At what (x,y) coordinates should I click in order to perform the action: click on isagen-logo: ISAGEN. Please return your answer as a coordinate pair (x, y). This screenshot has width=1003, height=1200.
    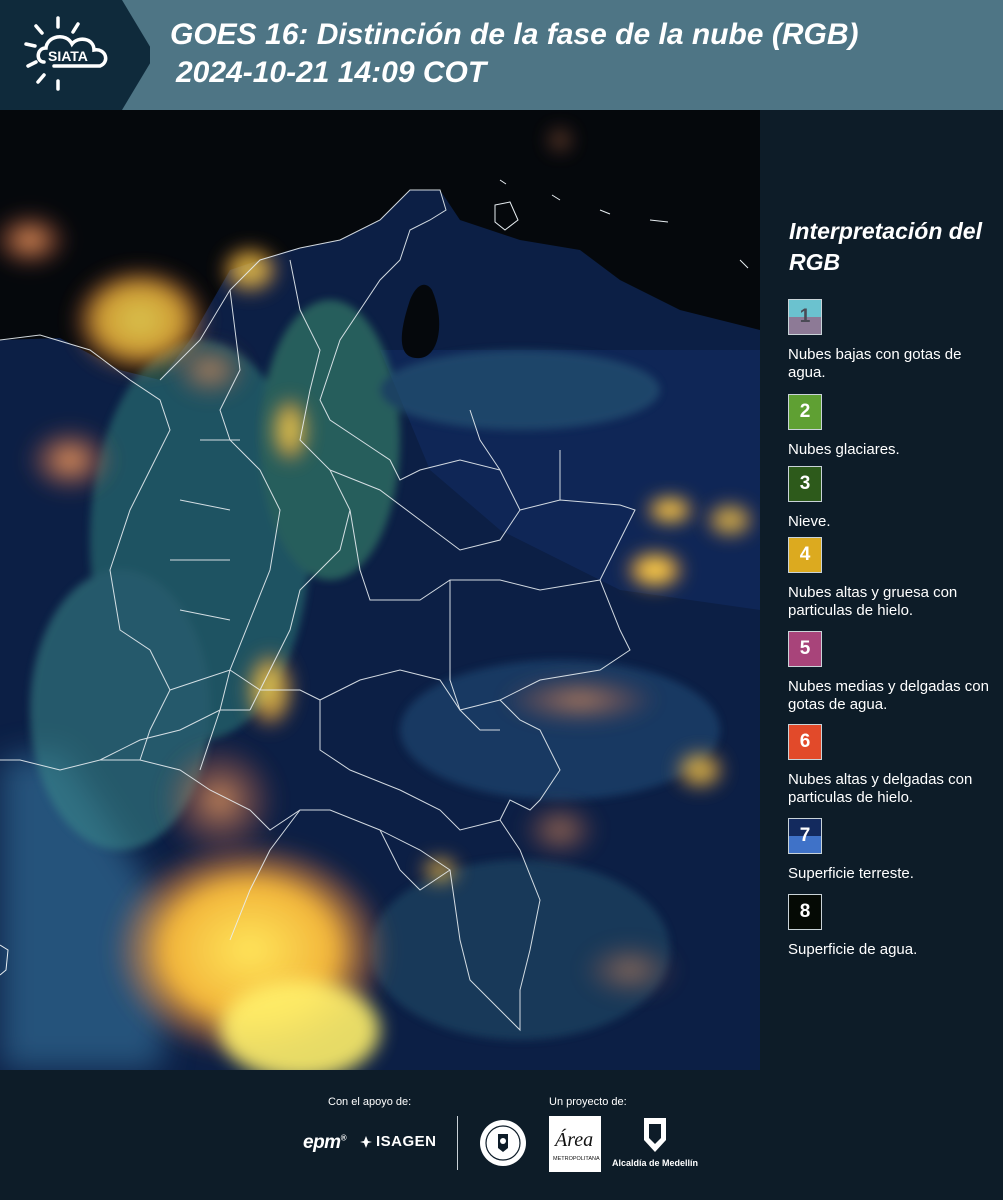
    Looking at the image, I should click on (398, 1141).